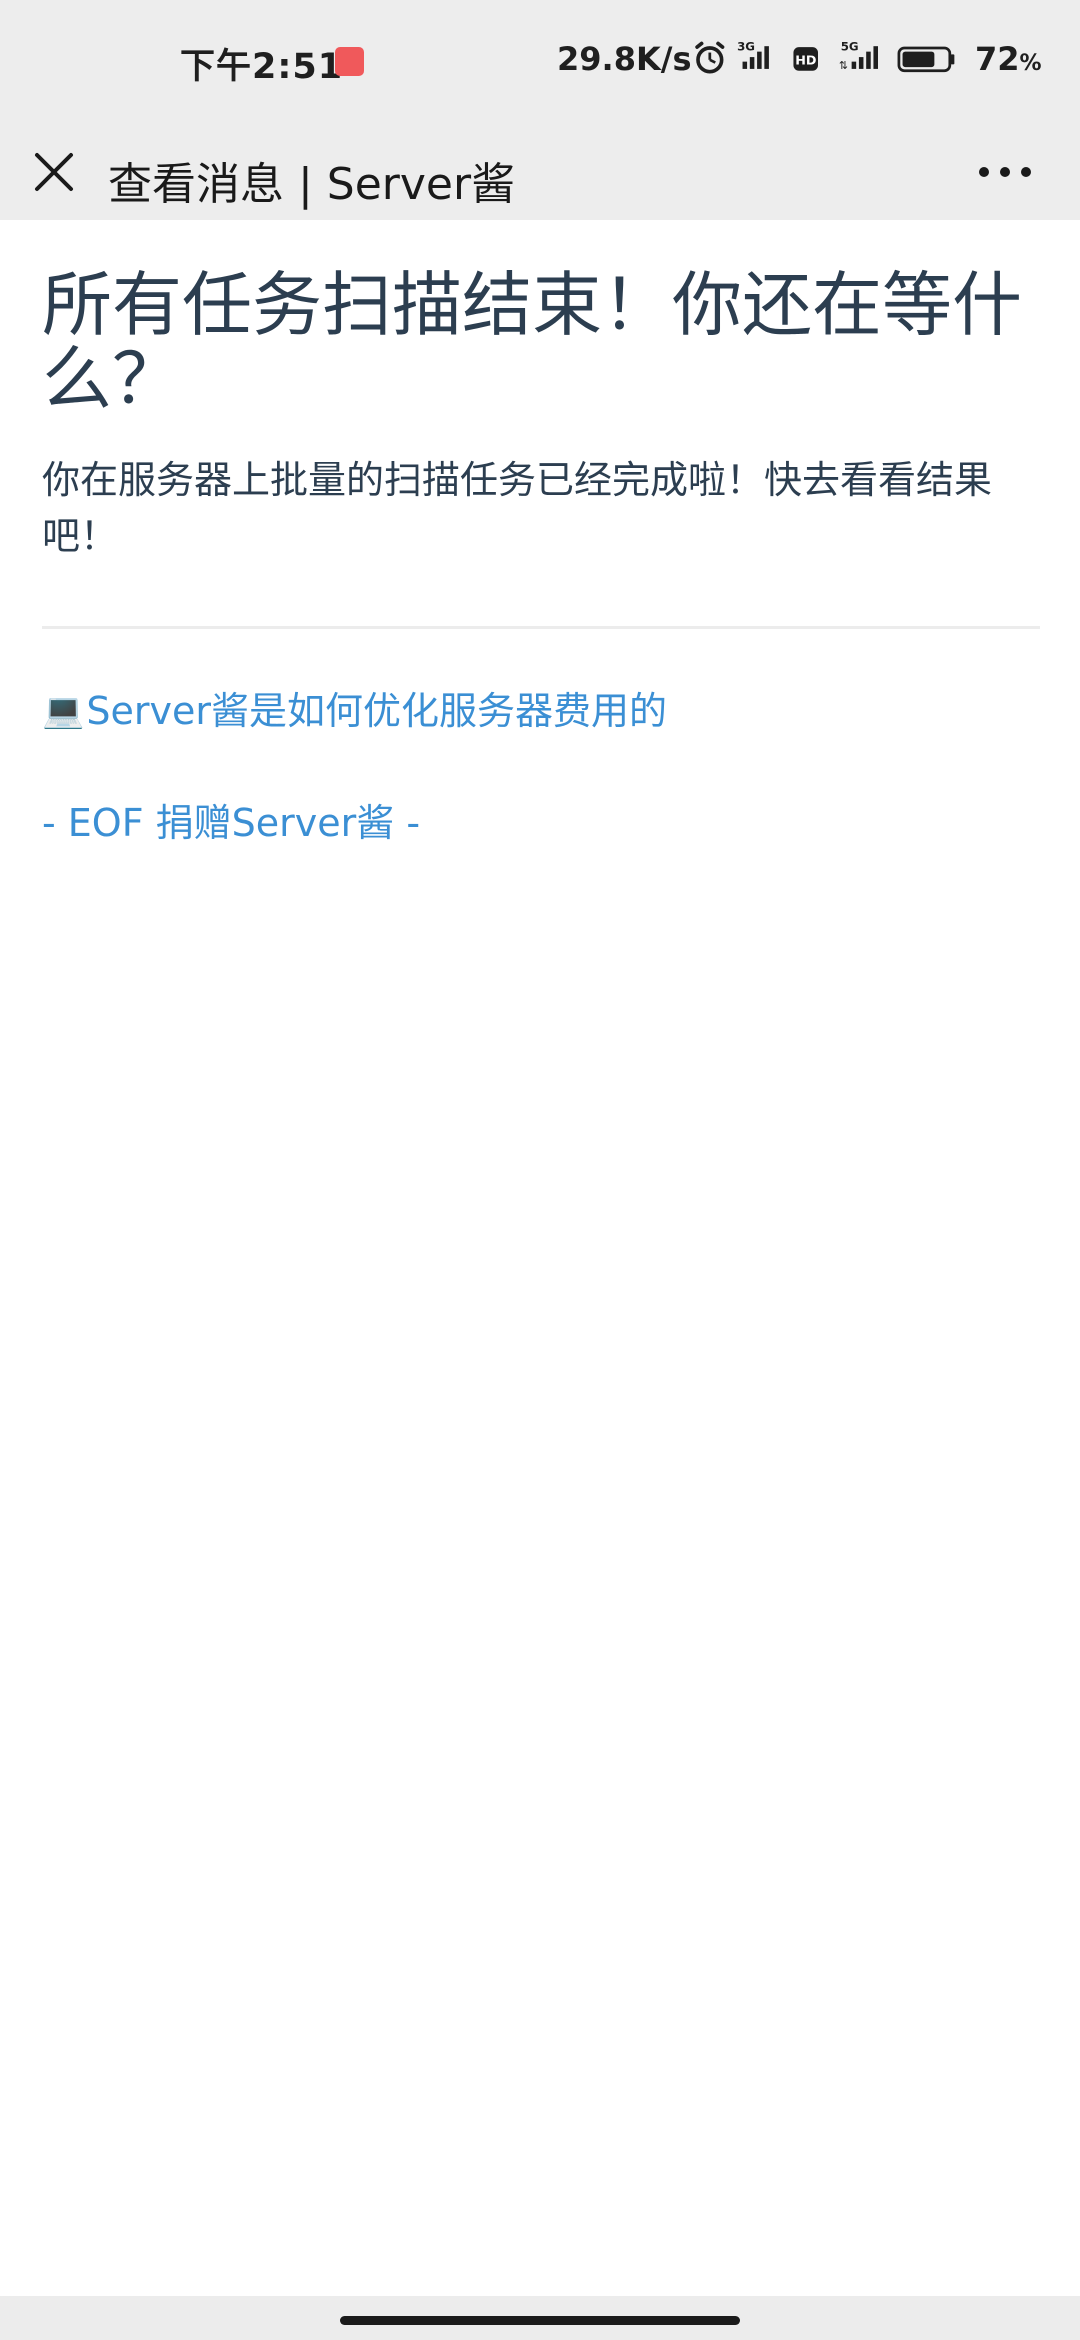 This screenshot has width=1080, height=2340. I want to click on alarm-icon, so click(710, 57).